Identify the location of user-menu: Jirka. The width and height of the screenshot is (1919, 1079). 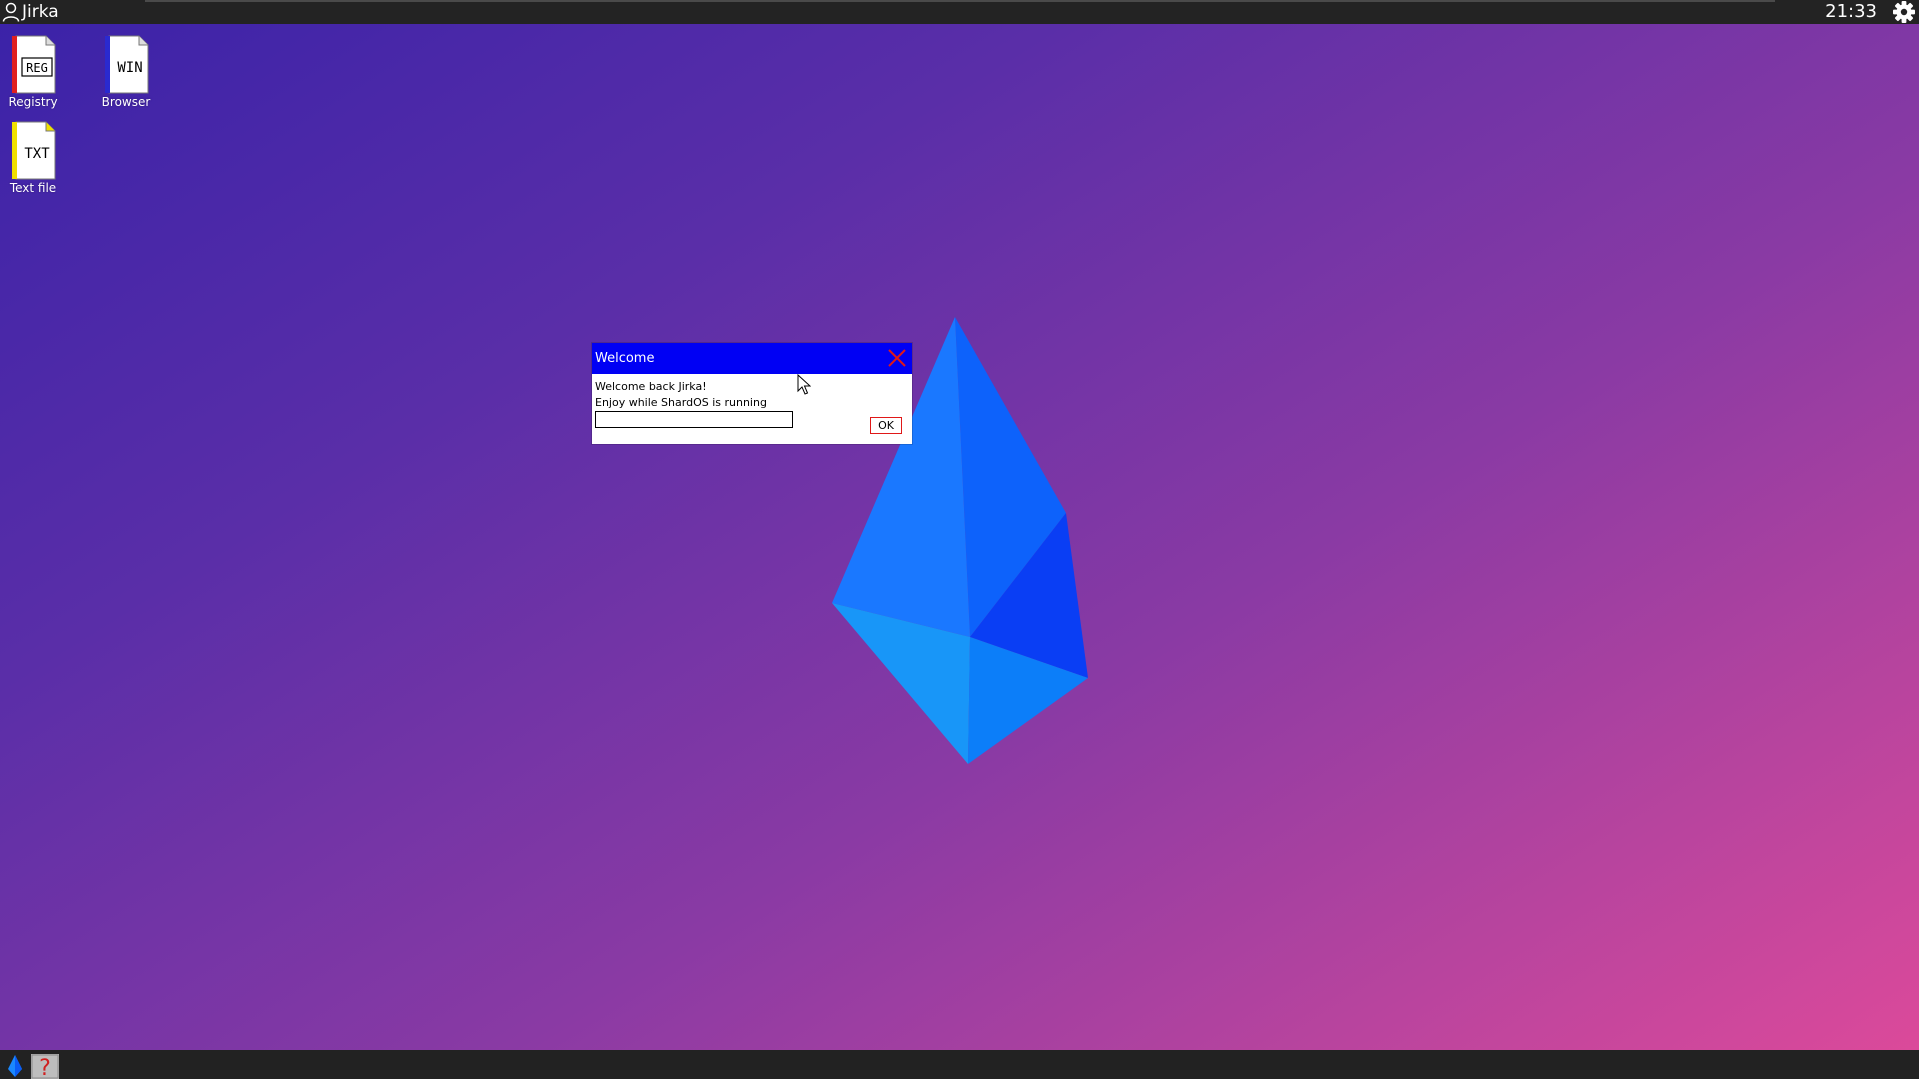
(30, 12).